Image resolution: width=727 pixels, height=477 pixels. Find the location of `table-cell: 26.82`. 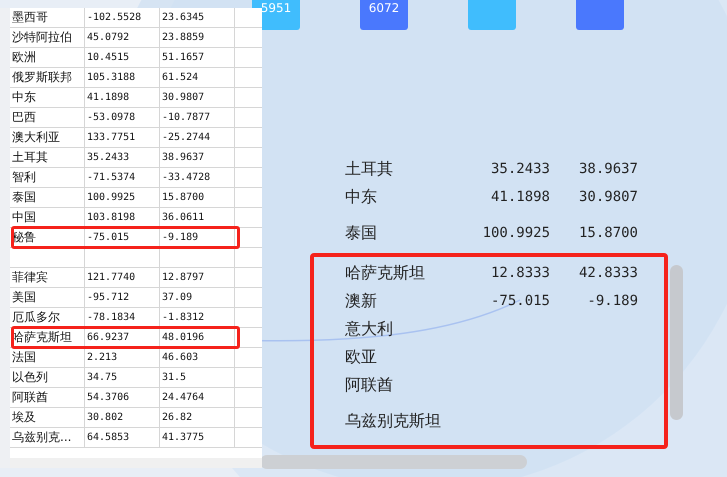

table-cell: 26.82 is located at coordinates (197, 417).